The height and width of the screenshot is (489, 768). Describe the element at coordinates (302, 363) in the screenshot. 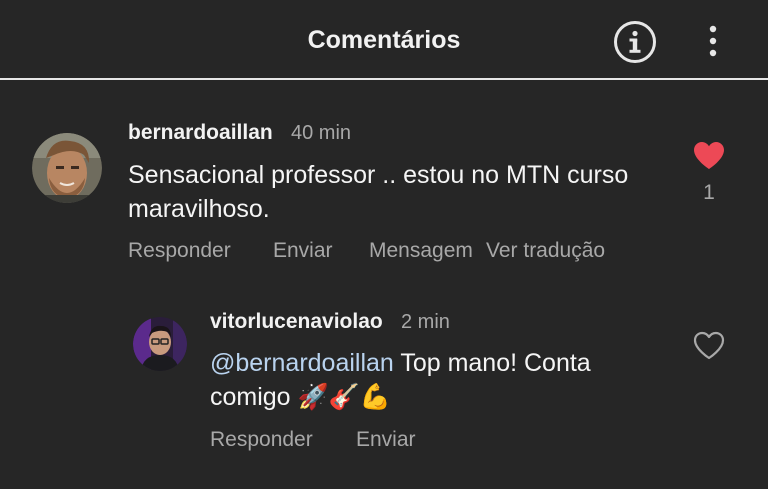

I see `mention-link: @bernardoaillan` at that location.